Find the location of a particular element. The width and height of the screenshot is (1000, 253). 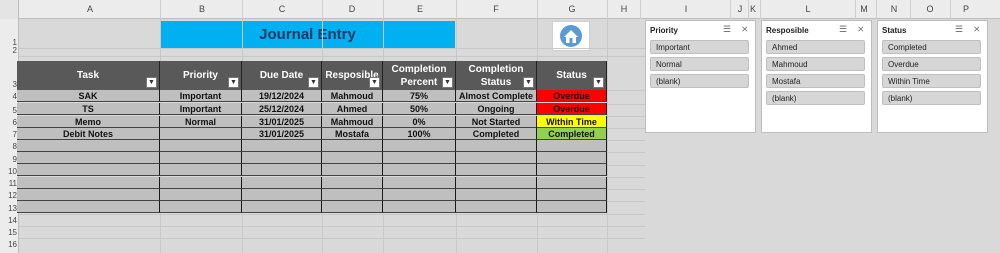

row-header-16: 16 is located at coordinates (9, 245).